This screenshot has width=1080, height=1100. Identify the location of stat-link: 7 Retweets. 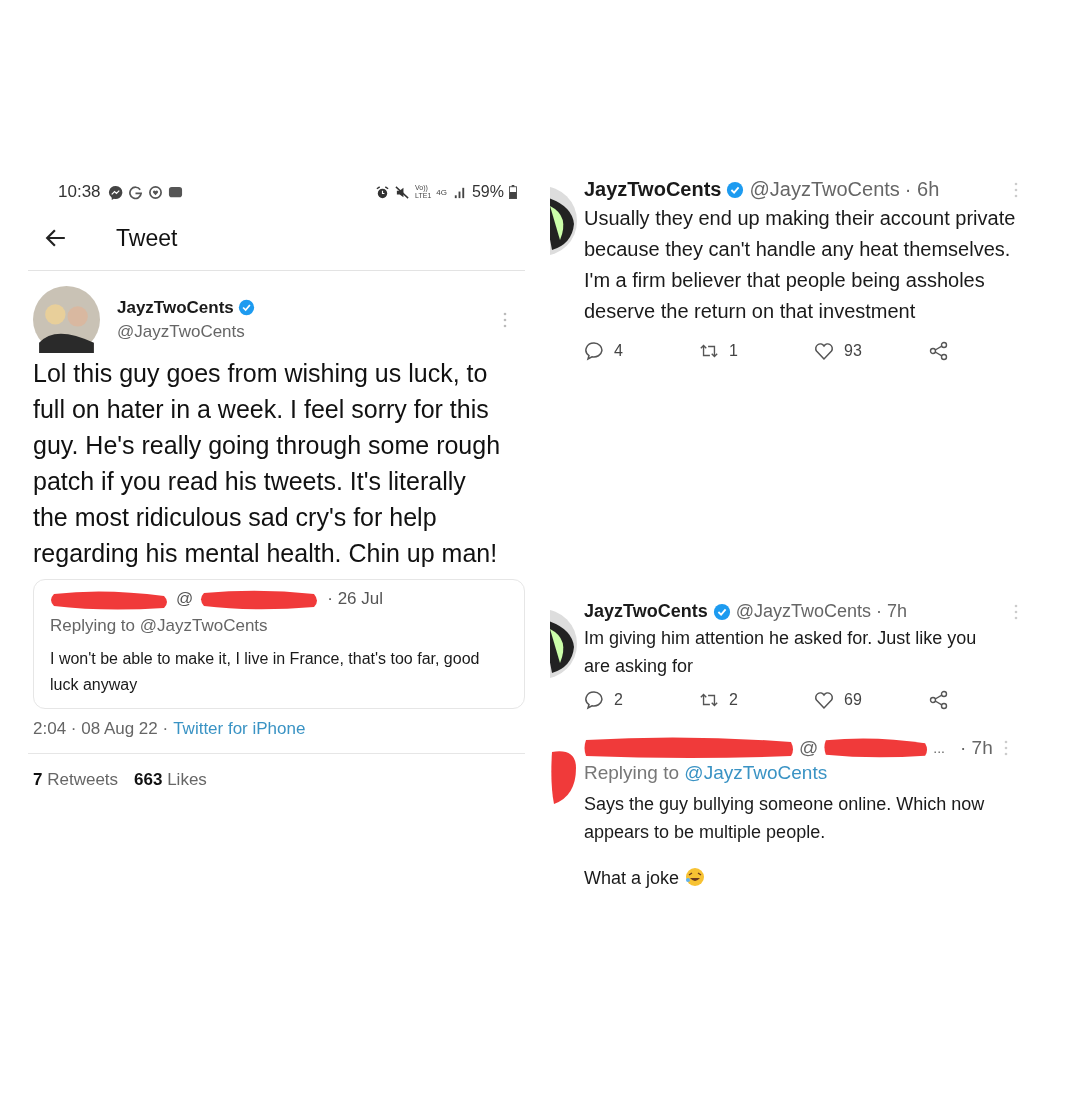
(76, 780).